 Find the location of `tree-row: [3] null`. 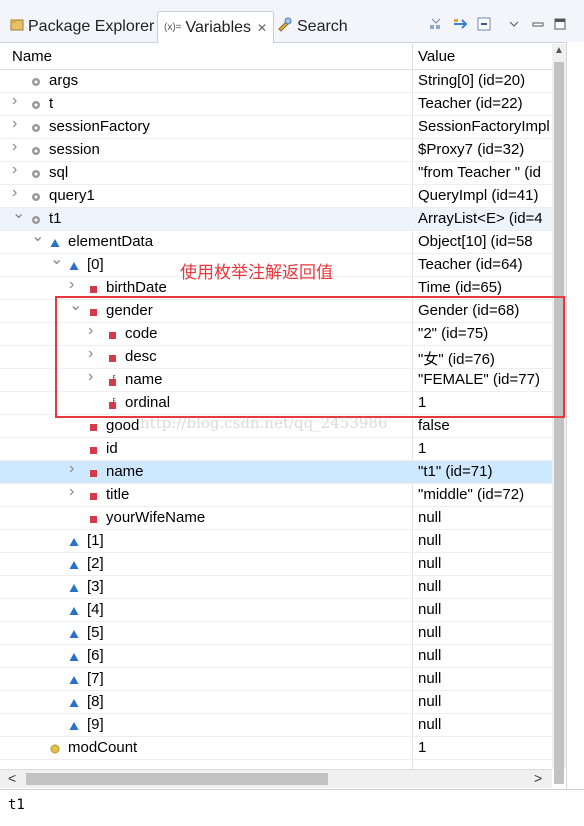

tree-row: [3] null is located at coordinates (276, 587).